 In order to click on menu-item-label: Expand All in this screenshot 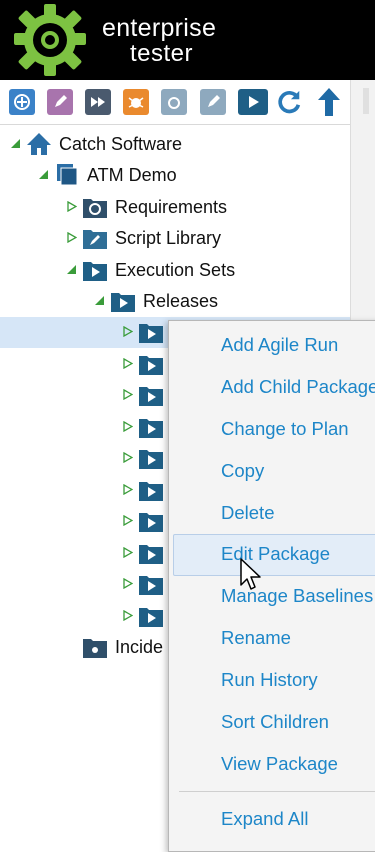, I will do `click(265, 818)`.